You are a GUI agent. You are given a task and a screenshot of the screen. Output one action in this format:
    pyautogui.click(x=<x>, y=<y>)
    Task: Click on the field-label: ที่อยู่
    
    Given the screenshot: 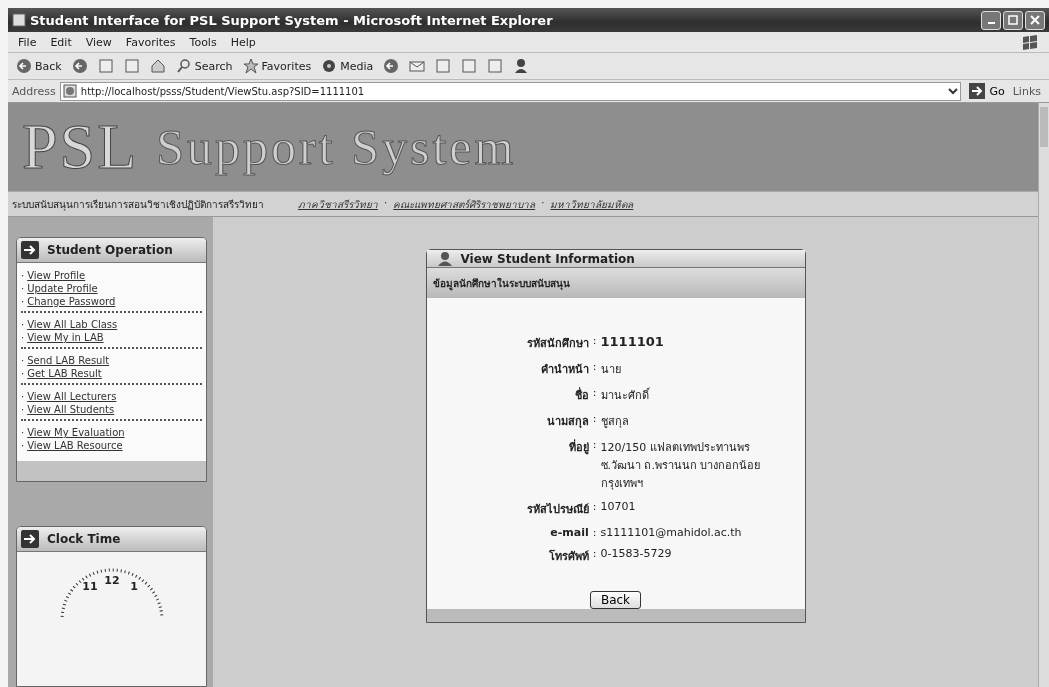 What is the action you would take?
    pyautogui.click(x=578, y=447)
    